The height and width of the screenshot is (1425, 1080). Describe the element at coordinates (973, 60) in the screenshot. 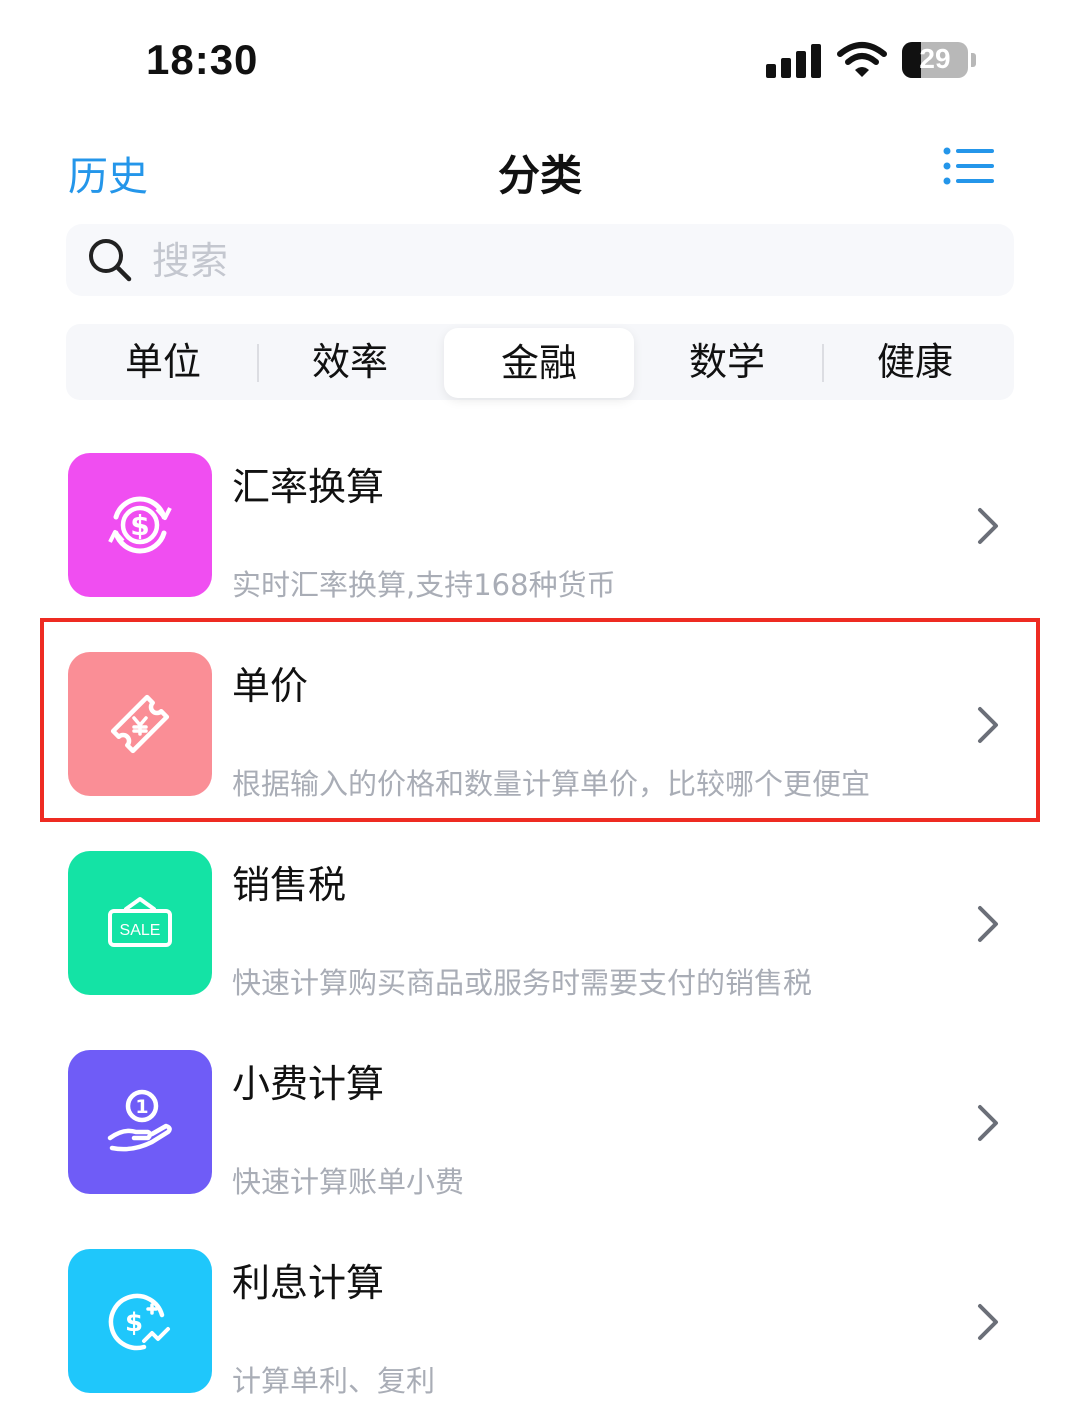

I see `battery-tip` at that location.